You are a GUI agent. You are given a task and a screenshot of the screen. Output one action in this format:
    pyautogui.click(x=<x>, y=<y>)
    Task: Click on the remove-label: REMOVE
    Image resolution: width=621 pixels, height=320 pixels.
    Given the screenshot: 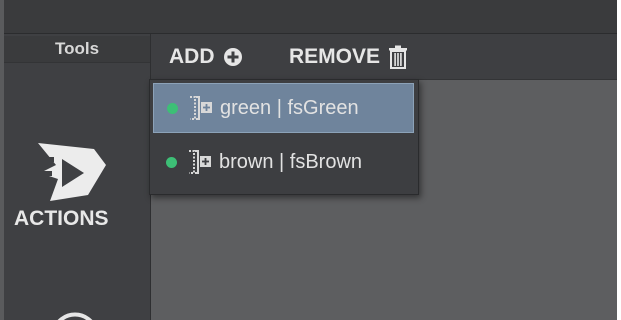 What is the action you would take?
    pyautogui.click(x=335, y=56)
    